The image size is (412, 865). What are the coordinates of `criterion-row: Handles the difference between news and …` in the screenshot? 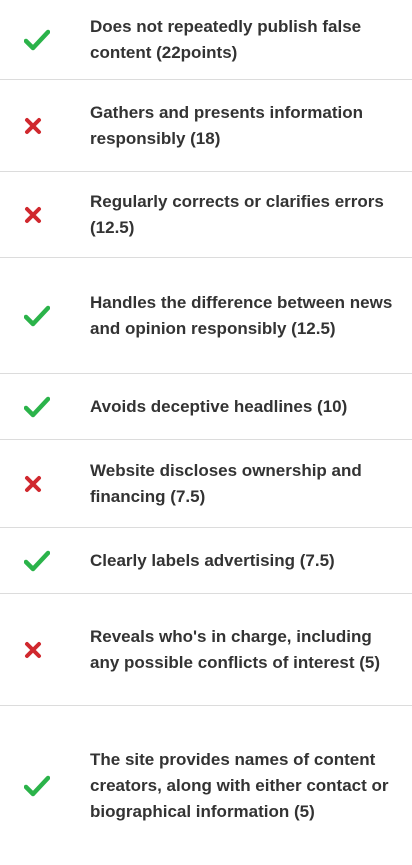 It's located at (206, 316).